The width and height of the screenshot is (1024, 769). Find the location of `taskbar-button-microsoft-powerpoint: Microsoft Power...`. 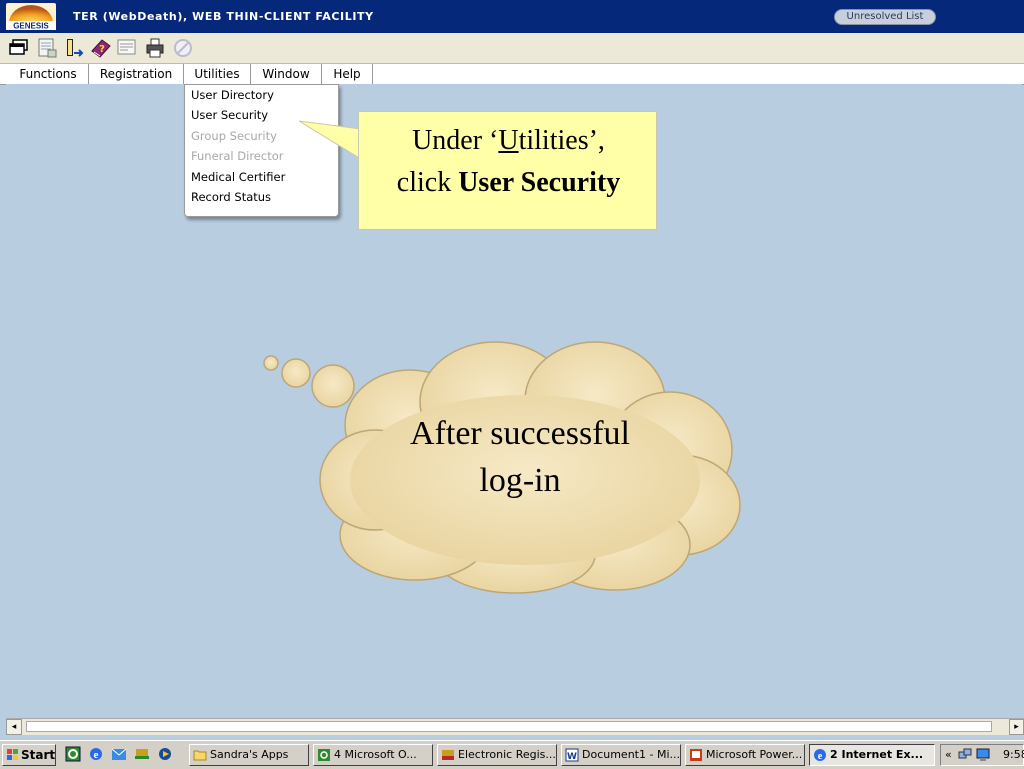

taskbar-button-microsoft-powerpoint: Microsoft Power... is located at coordinates (745, 755).